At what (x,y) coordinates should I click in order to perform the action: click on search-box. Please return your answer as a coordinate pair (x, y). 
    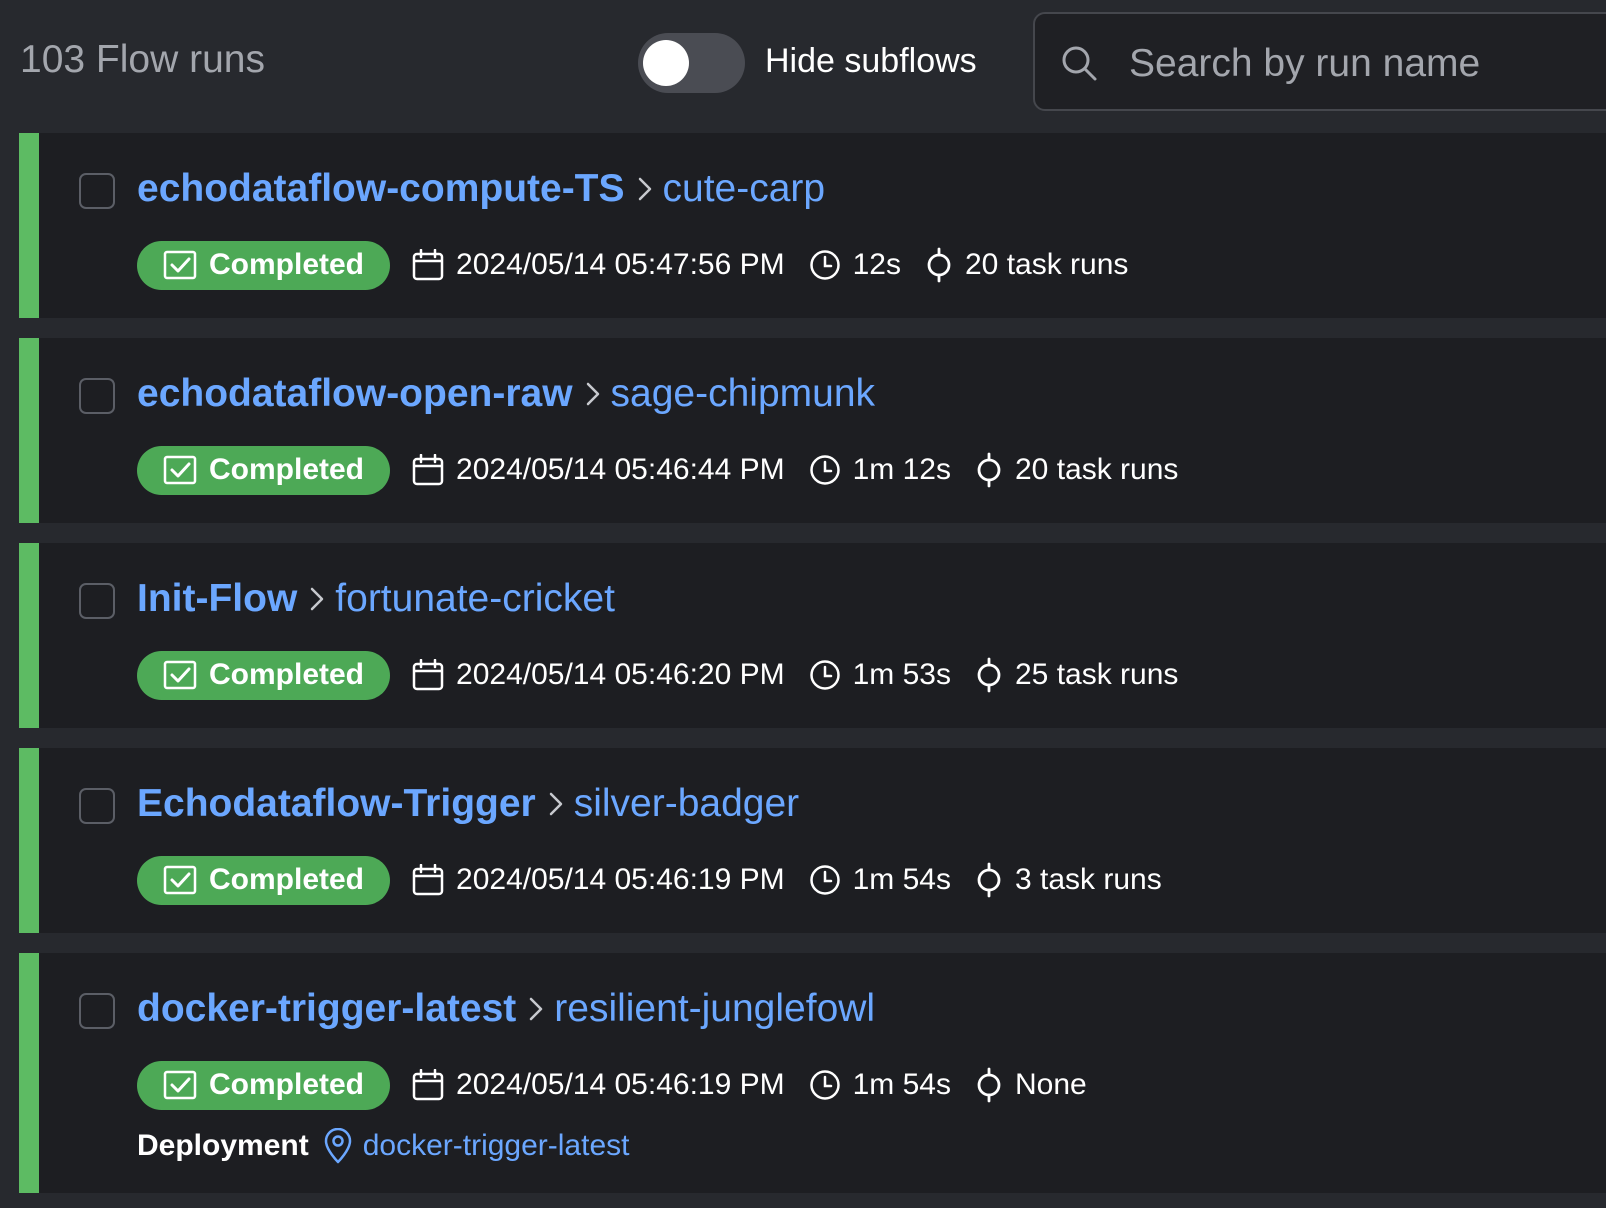
    Looking at the image, I should click on (1319, 61).